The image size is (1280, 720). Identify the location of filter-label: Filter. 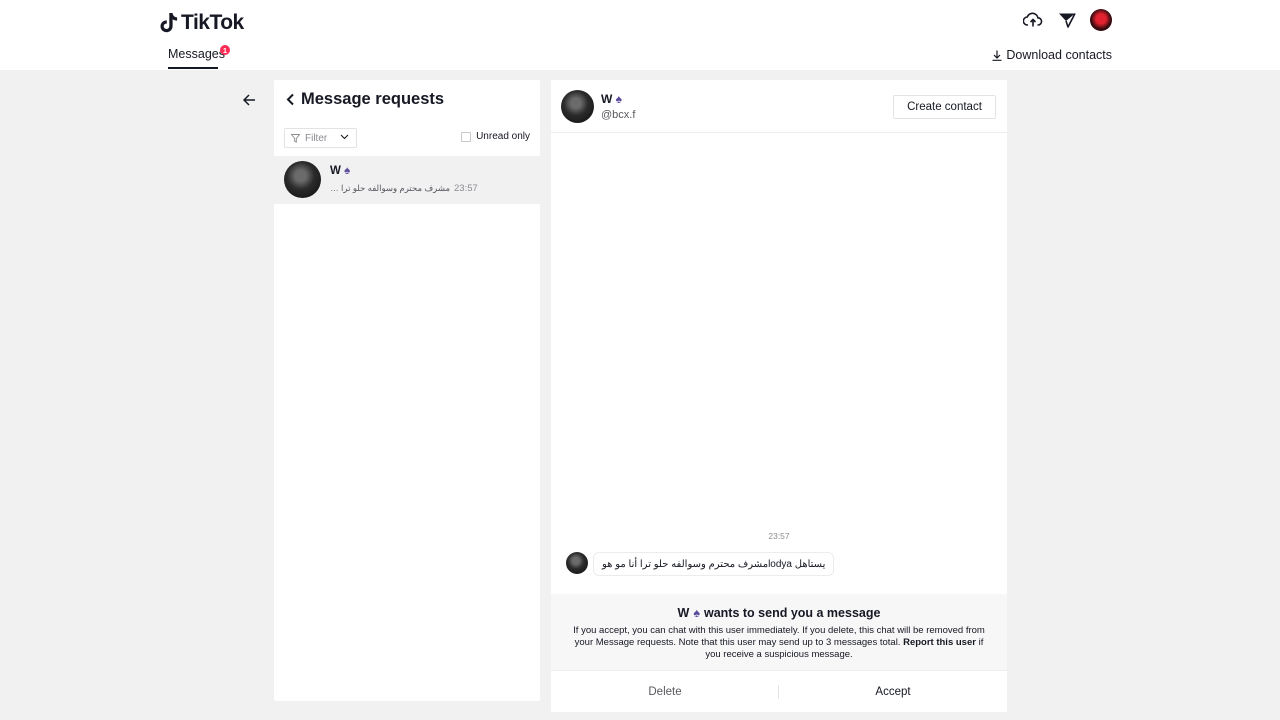
(316, 138).